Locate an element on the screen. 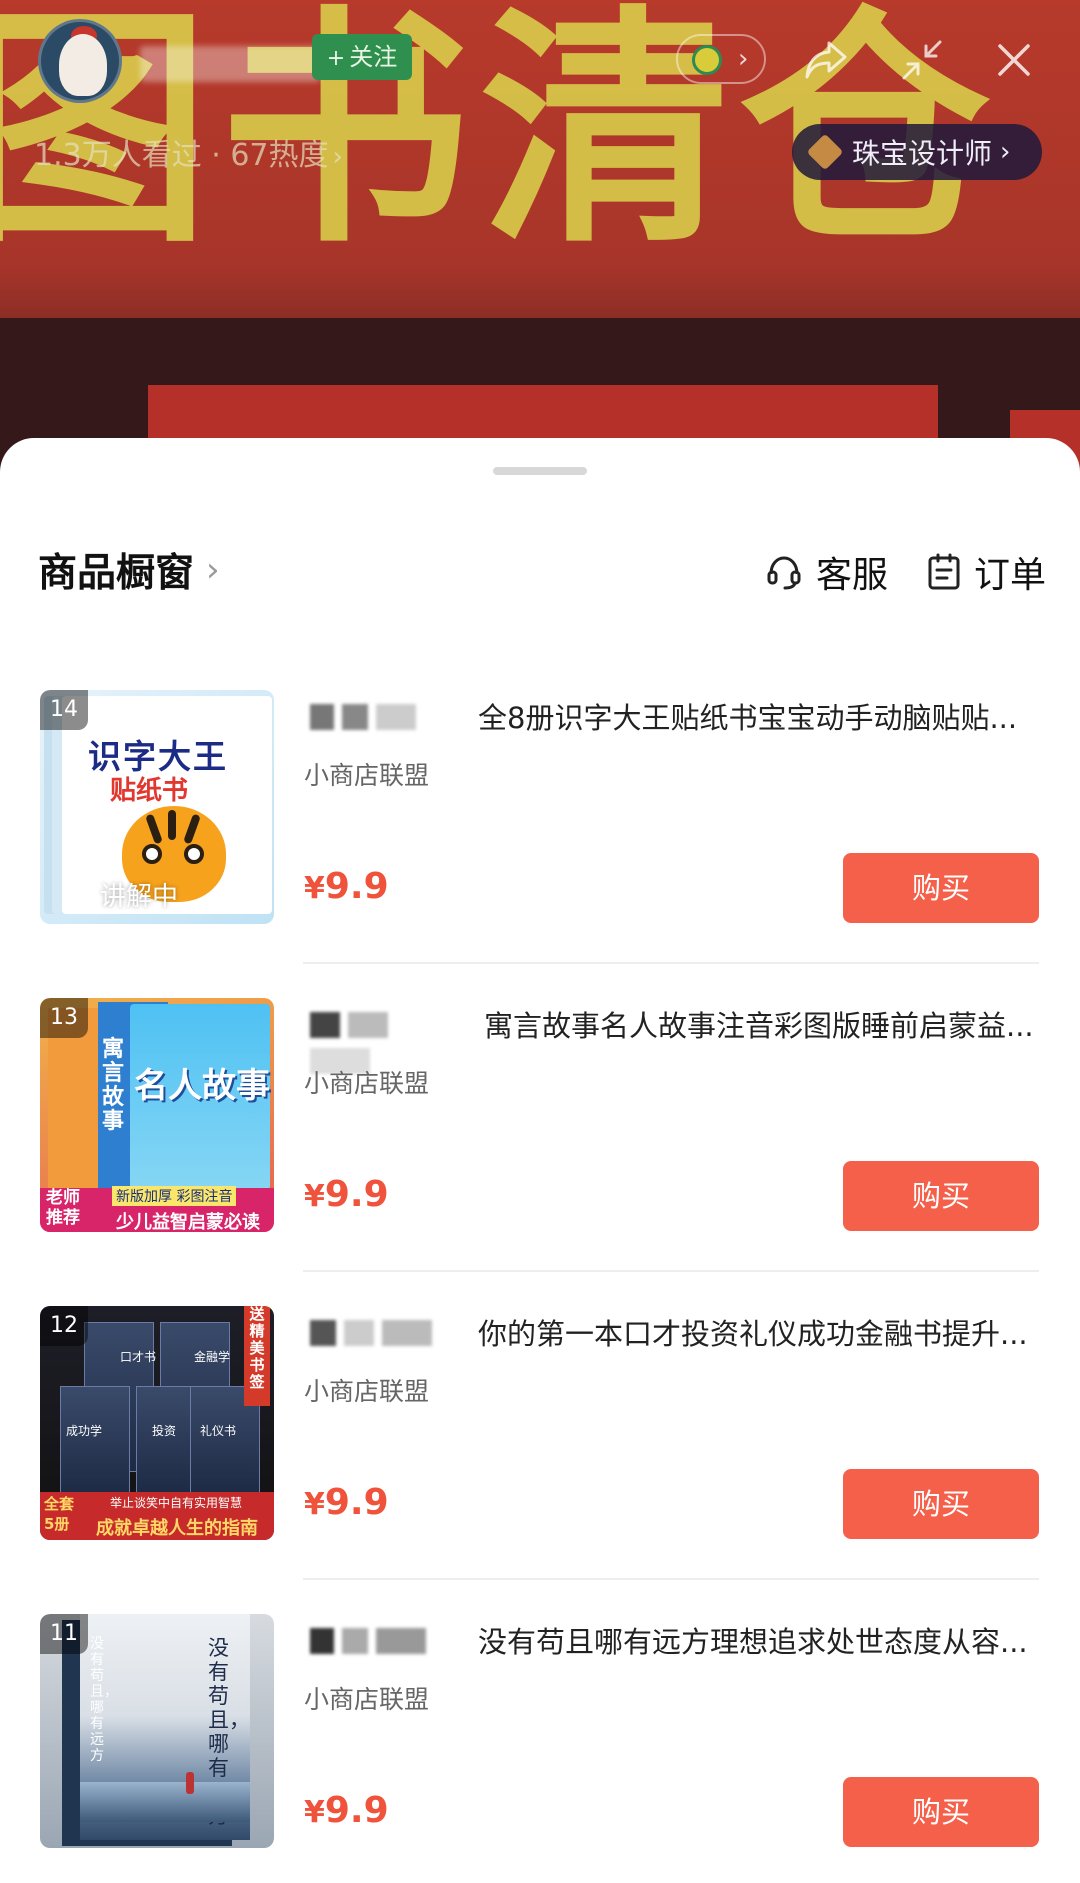 Image resolution: width=1080 pixels, height=1883 pixels. cover-badge: 老师推荐 is located at coordinates (63, 1208).